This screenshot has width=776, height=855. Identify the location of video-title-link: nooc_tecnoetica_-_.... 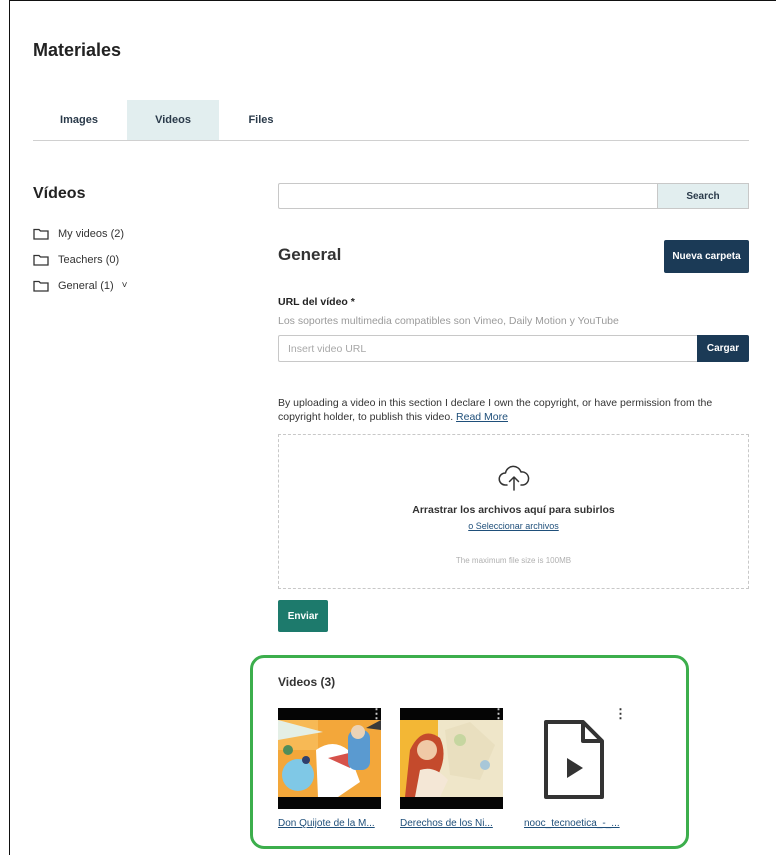
(572, 823).